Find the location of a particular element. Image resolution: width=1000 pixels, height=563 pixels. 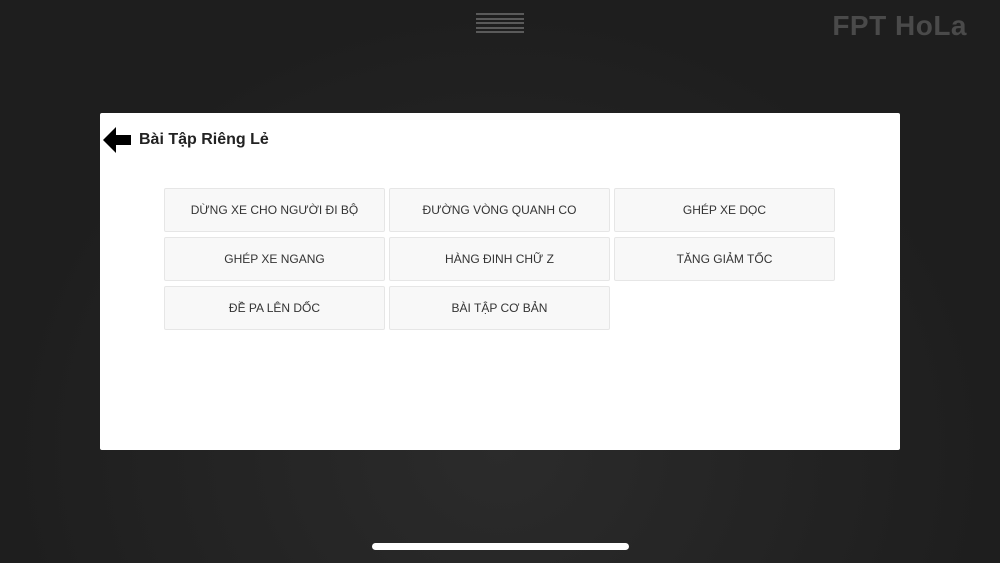

exercise-button-reverse-parking: GHÉP XE DỌC is located at coordinates (724, 210).